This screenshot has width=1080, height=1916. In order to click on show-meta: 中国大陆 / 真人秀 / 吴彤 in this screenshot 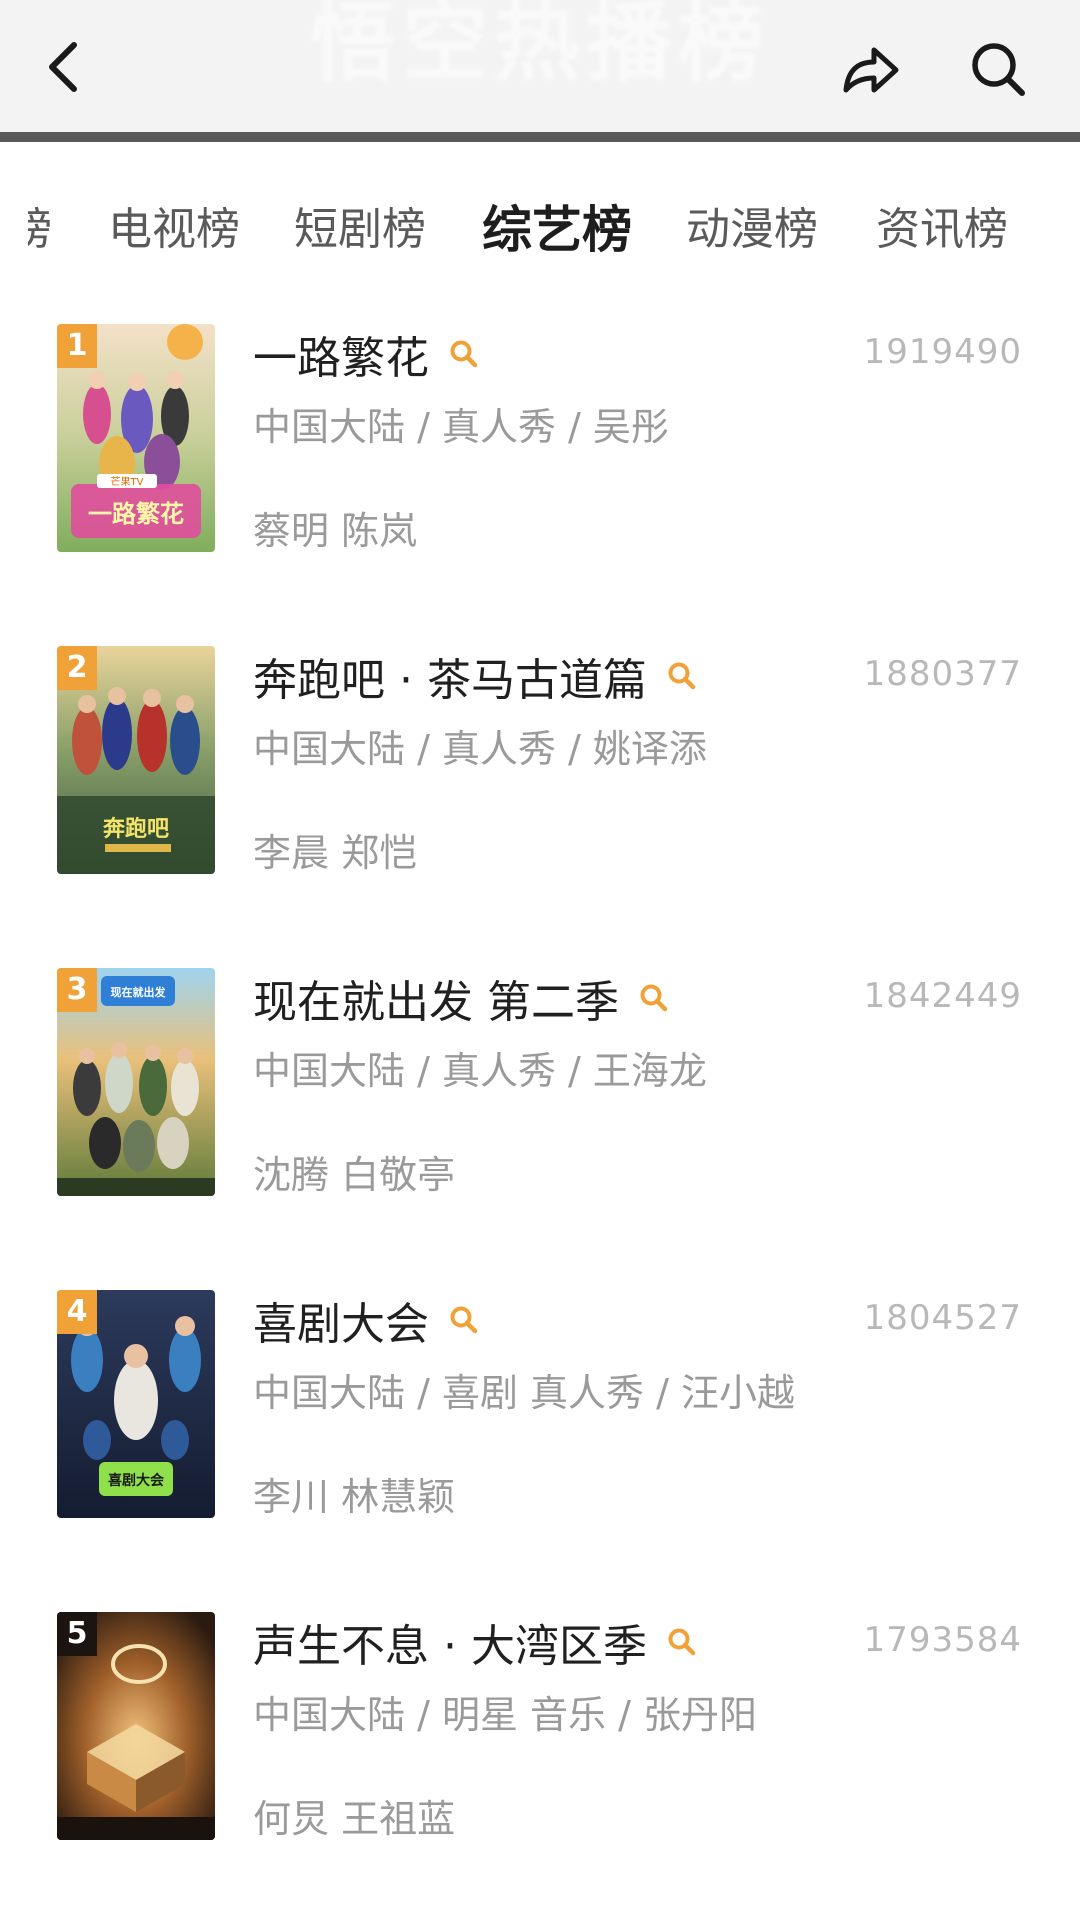, I will do `click(461, 427)`.